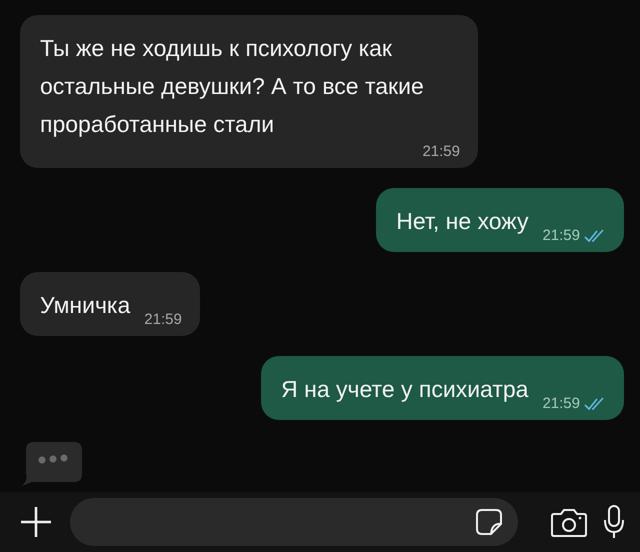 The image size is (640, 552). What do you see at coordinates (232, 86) in the screenshot?
I see `message-text: Ты же не ходишь к психологу как остальные девушки? А то все такие проработанные стали` at bounding box center [232, 86].